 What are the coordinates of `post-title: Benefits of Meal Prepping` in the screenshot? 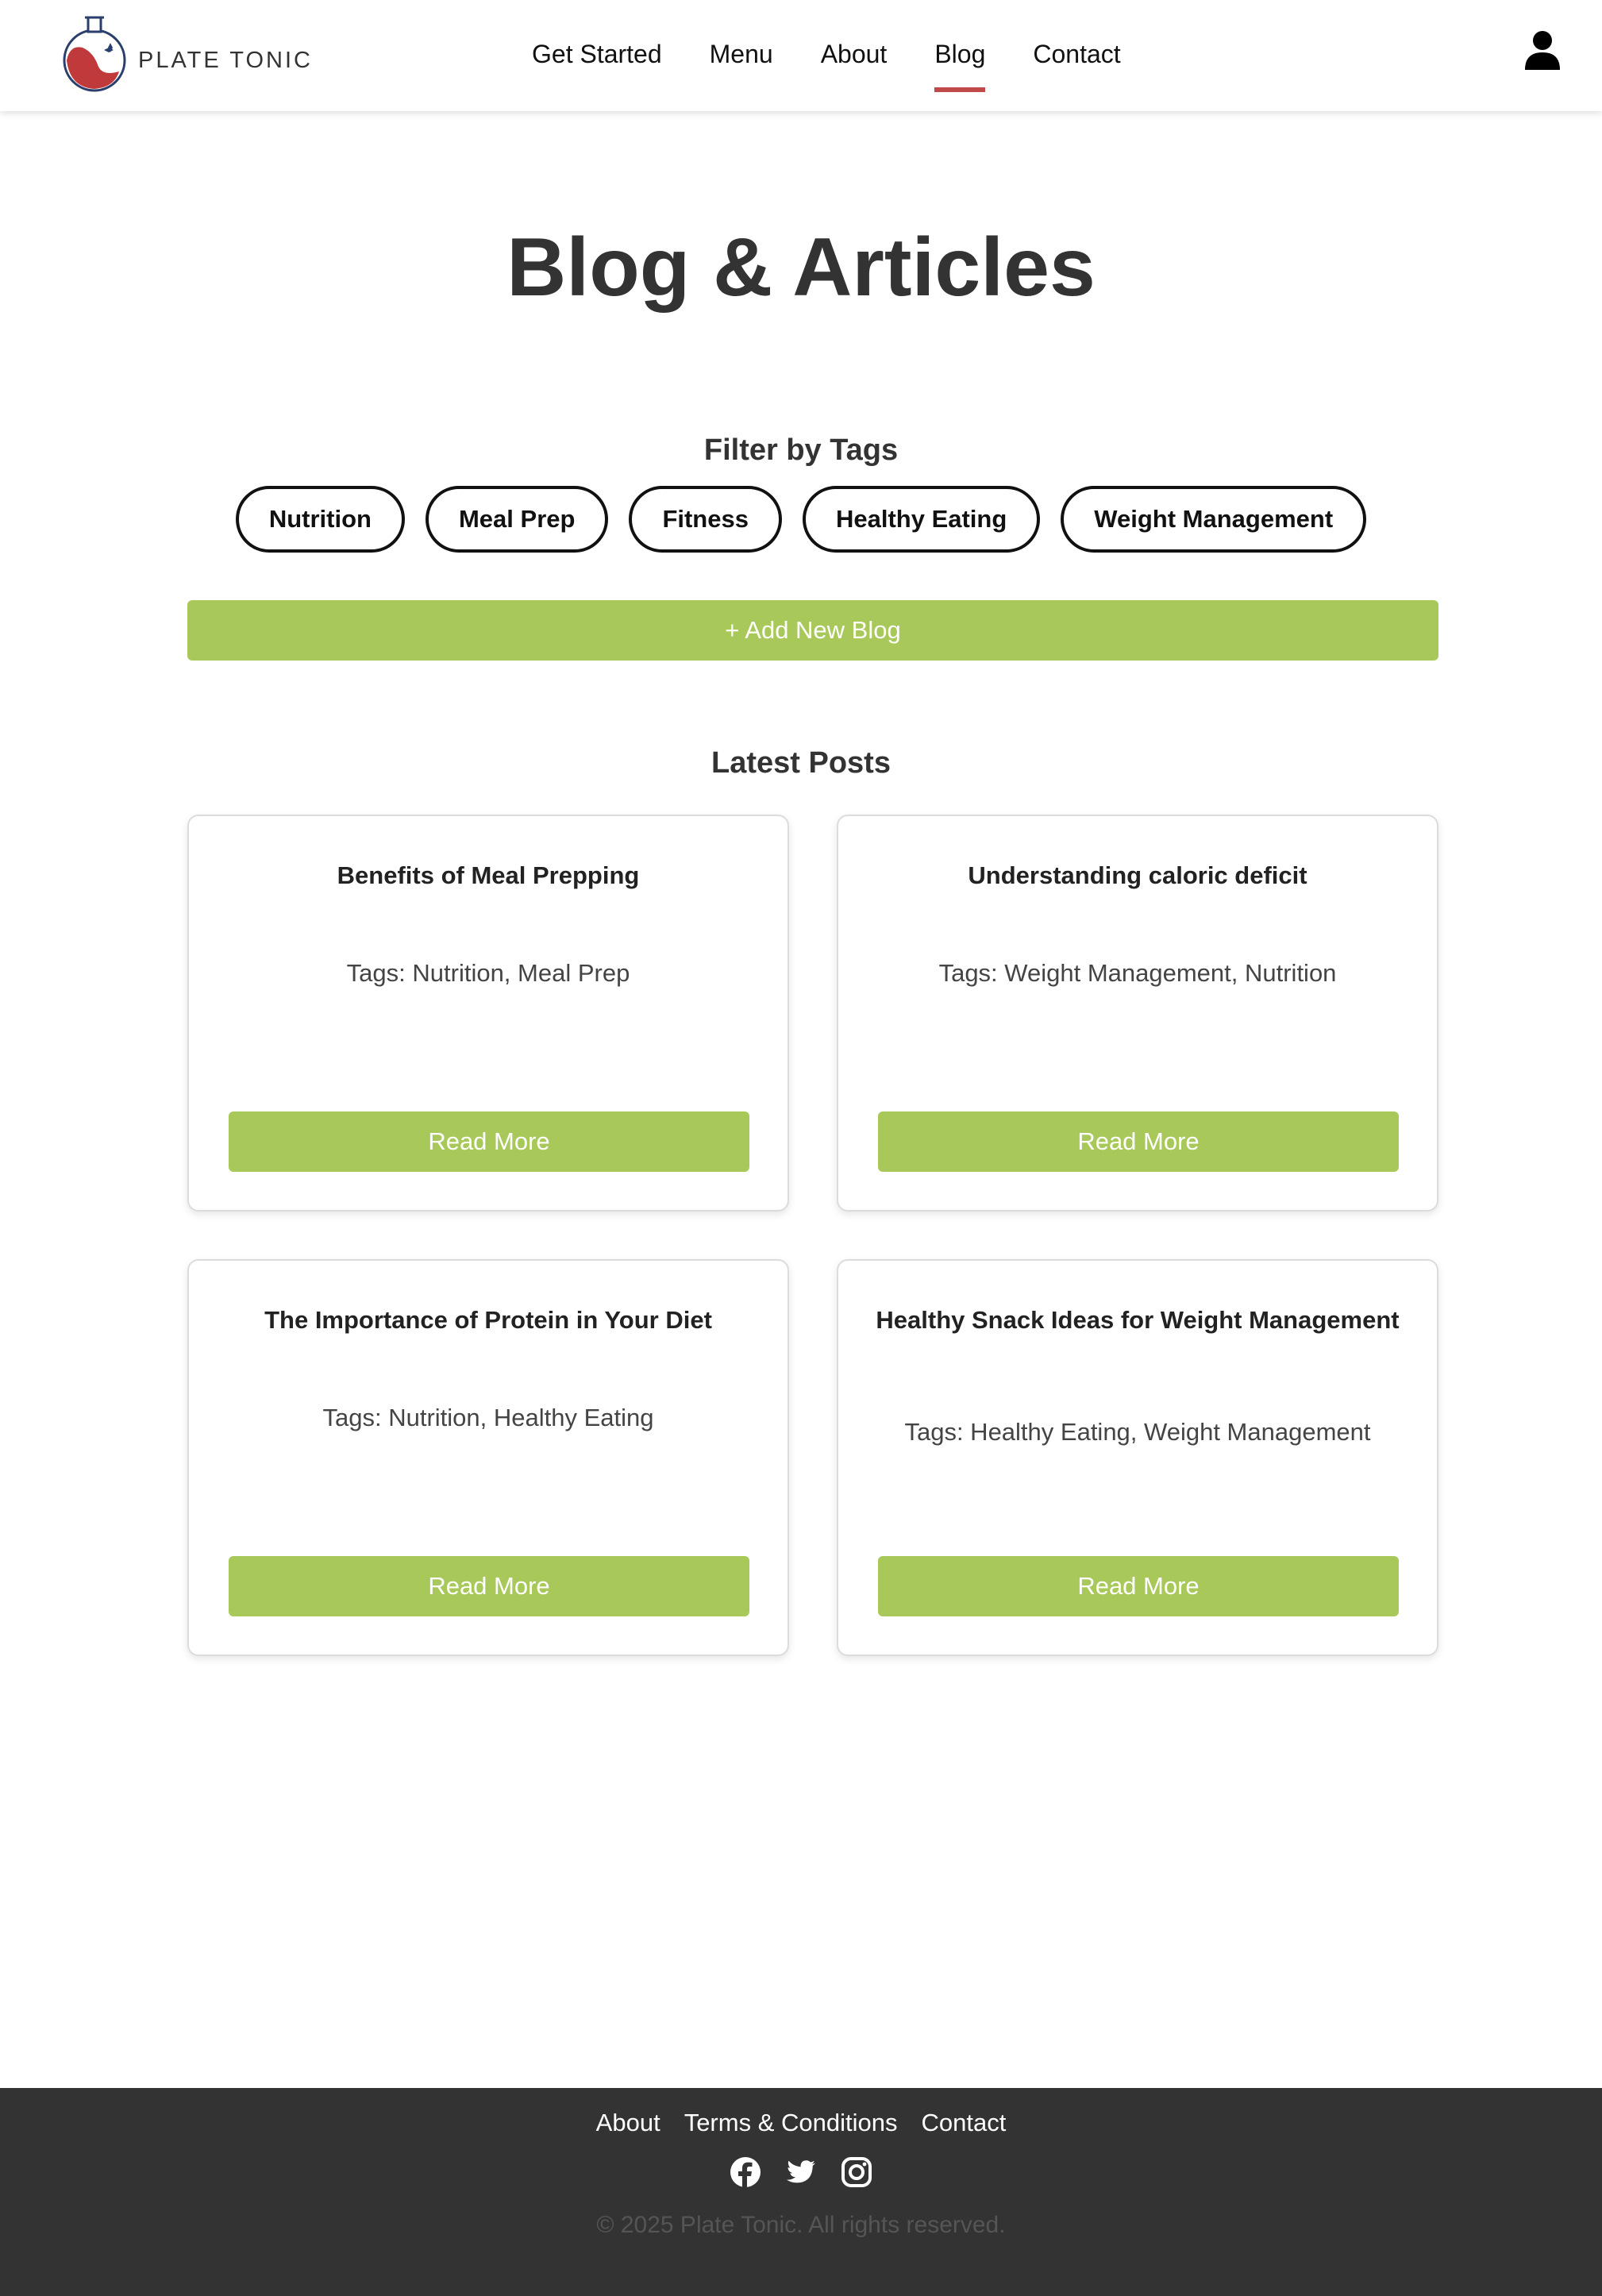 It's located at (488, 875).